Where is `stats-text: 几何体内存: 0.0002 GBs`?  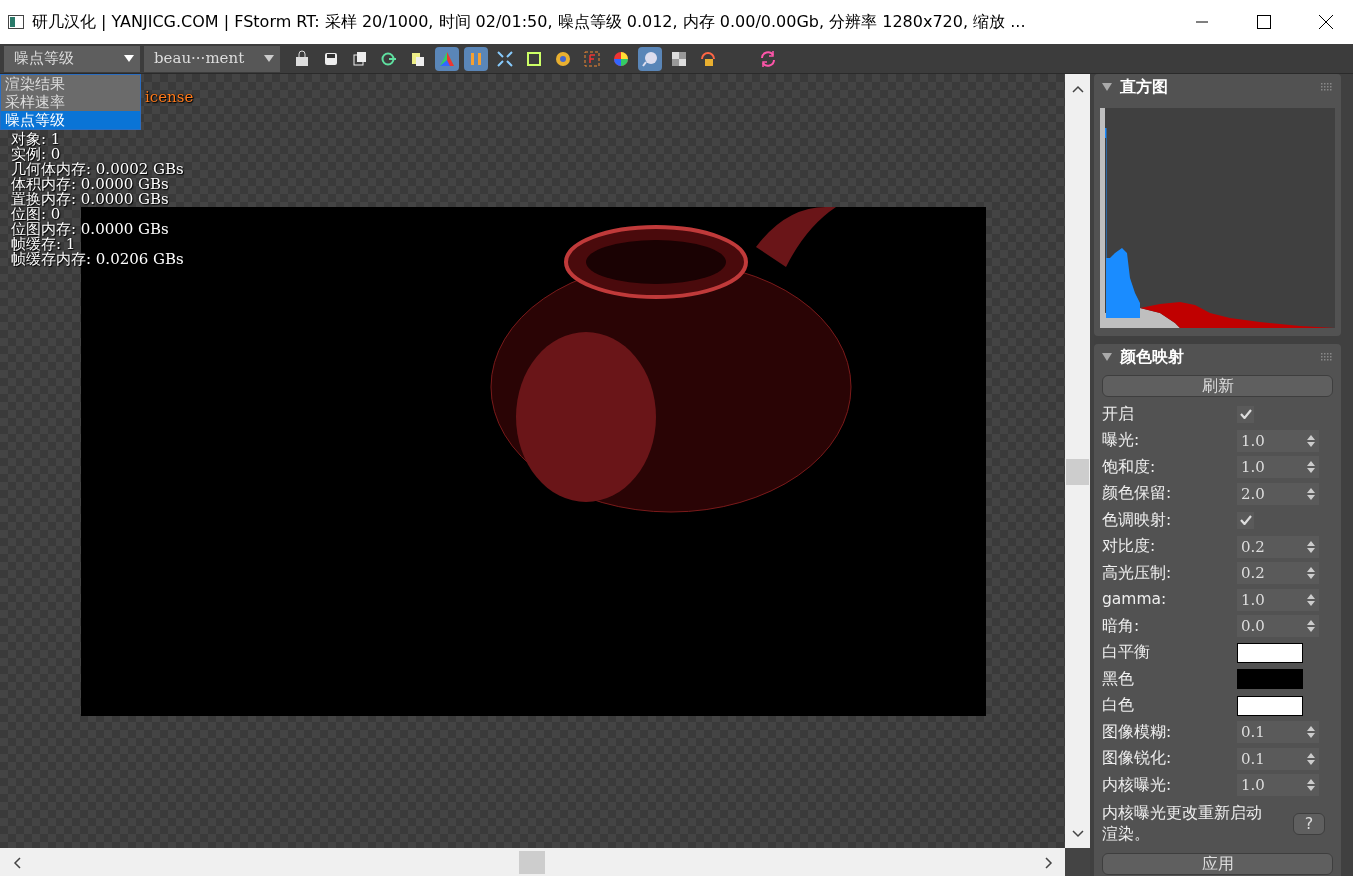
stats-text: 几何体内存: 0.0002 GBs is located at coordinates (97, 169).